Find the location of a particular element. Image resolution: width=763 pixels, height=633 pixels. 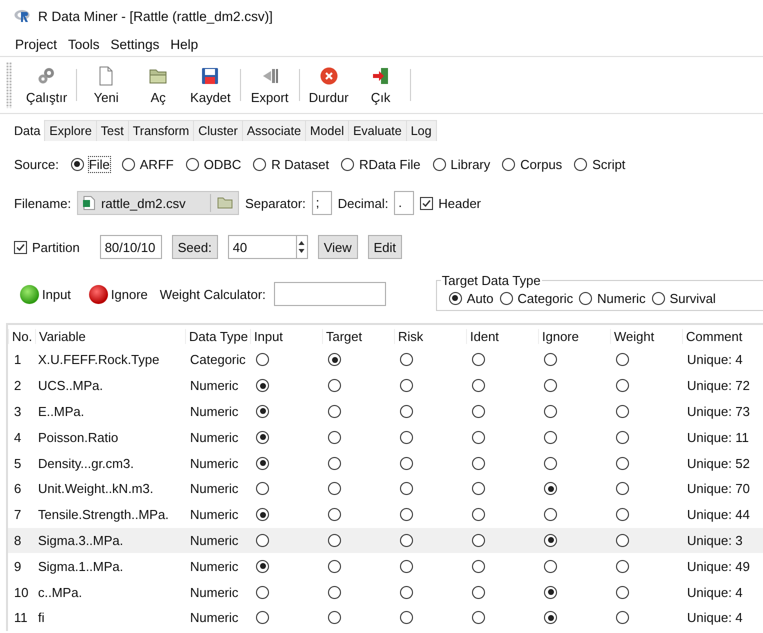

menu-item: Tools is located at coordinates (84, 44).